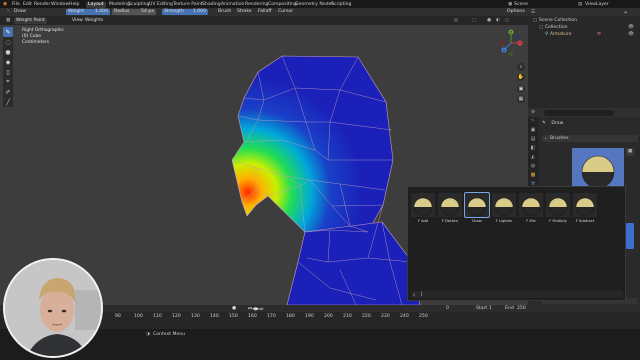 The width and height of the screenshot is (640, 360). I want to click on shading-rendered-icon: ○, so click(507, 21).